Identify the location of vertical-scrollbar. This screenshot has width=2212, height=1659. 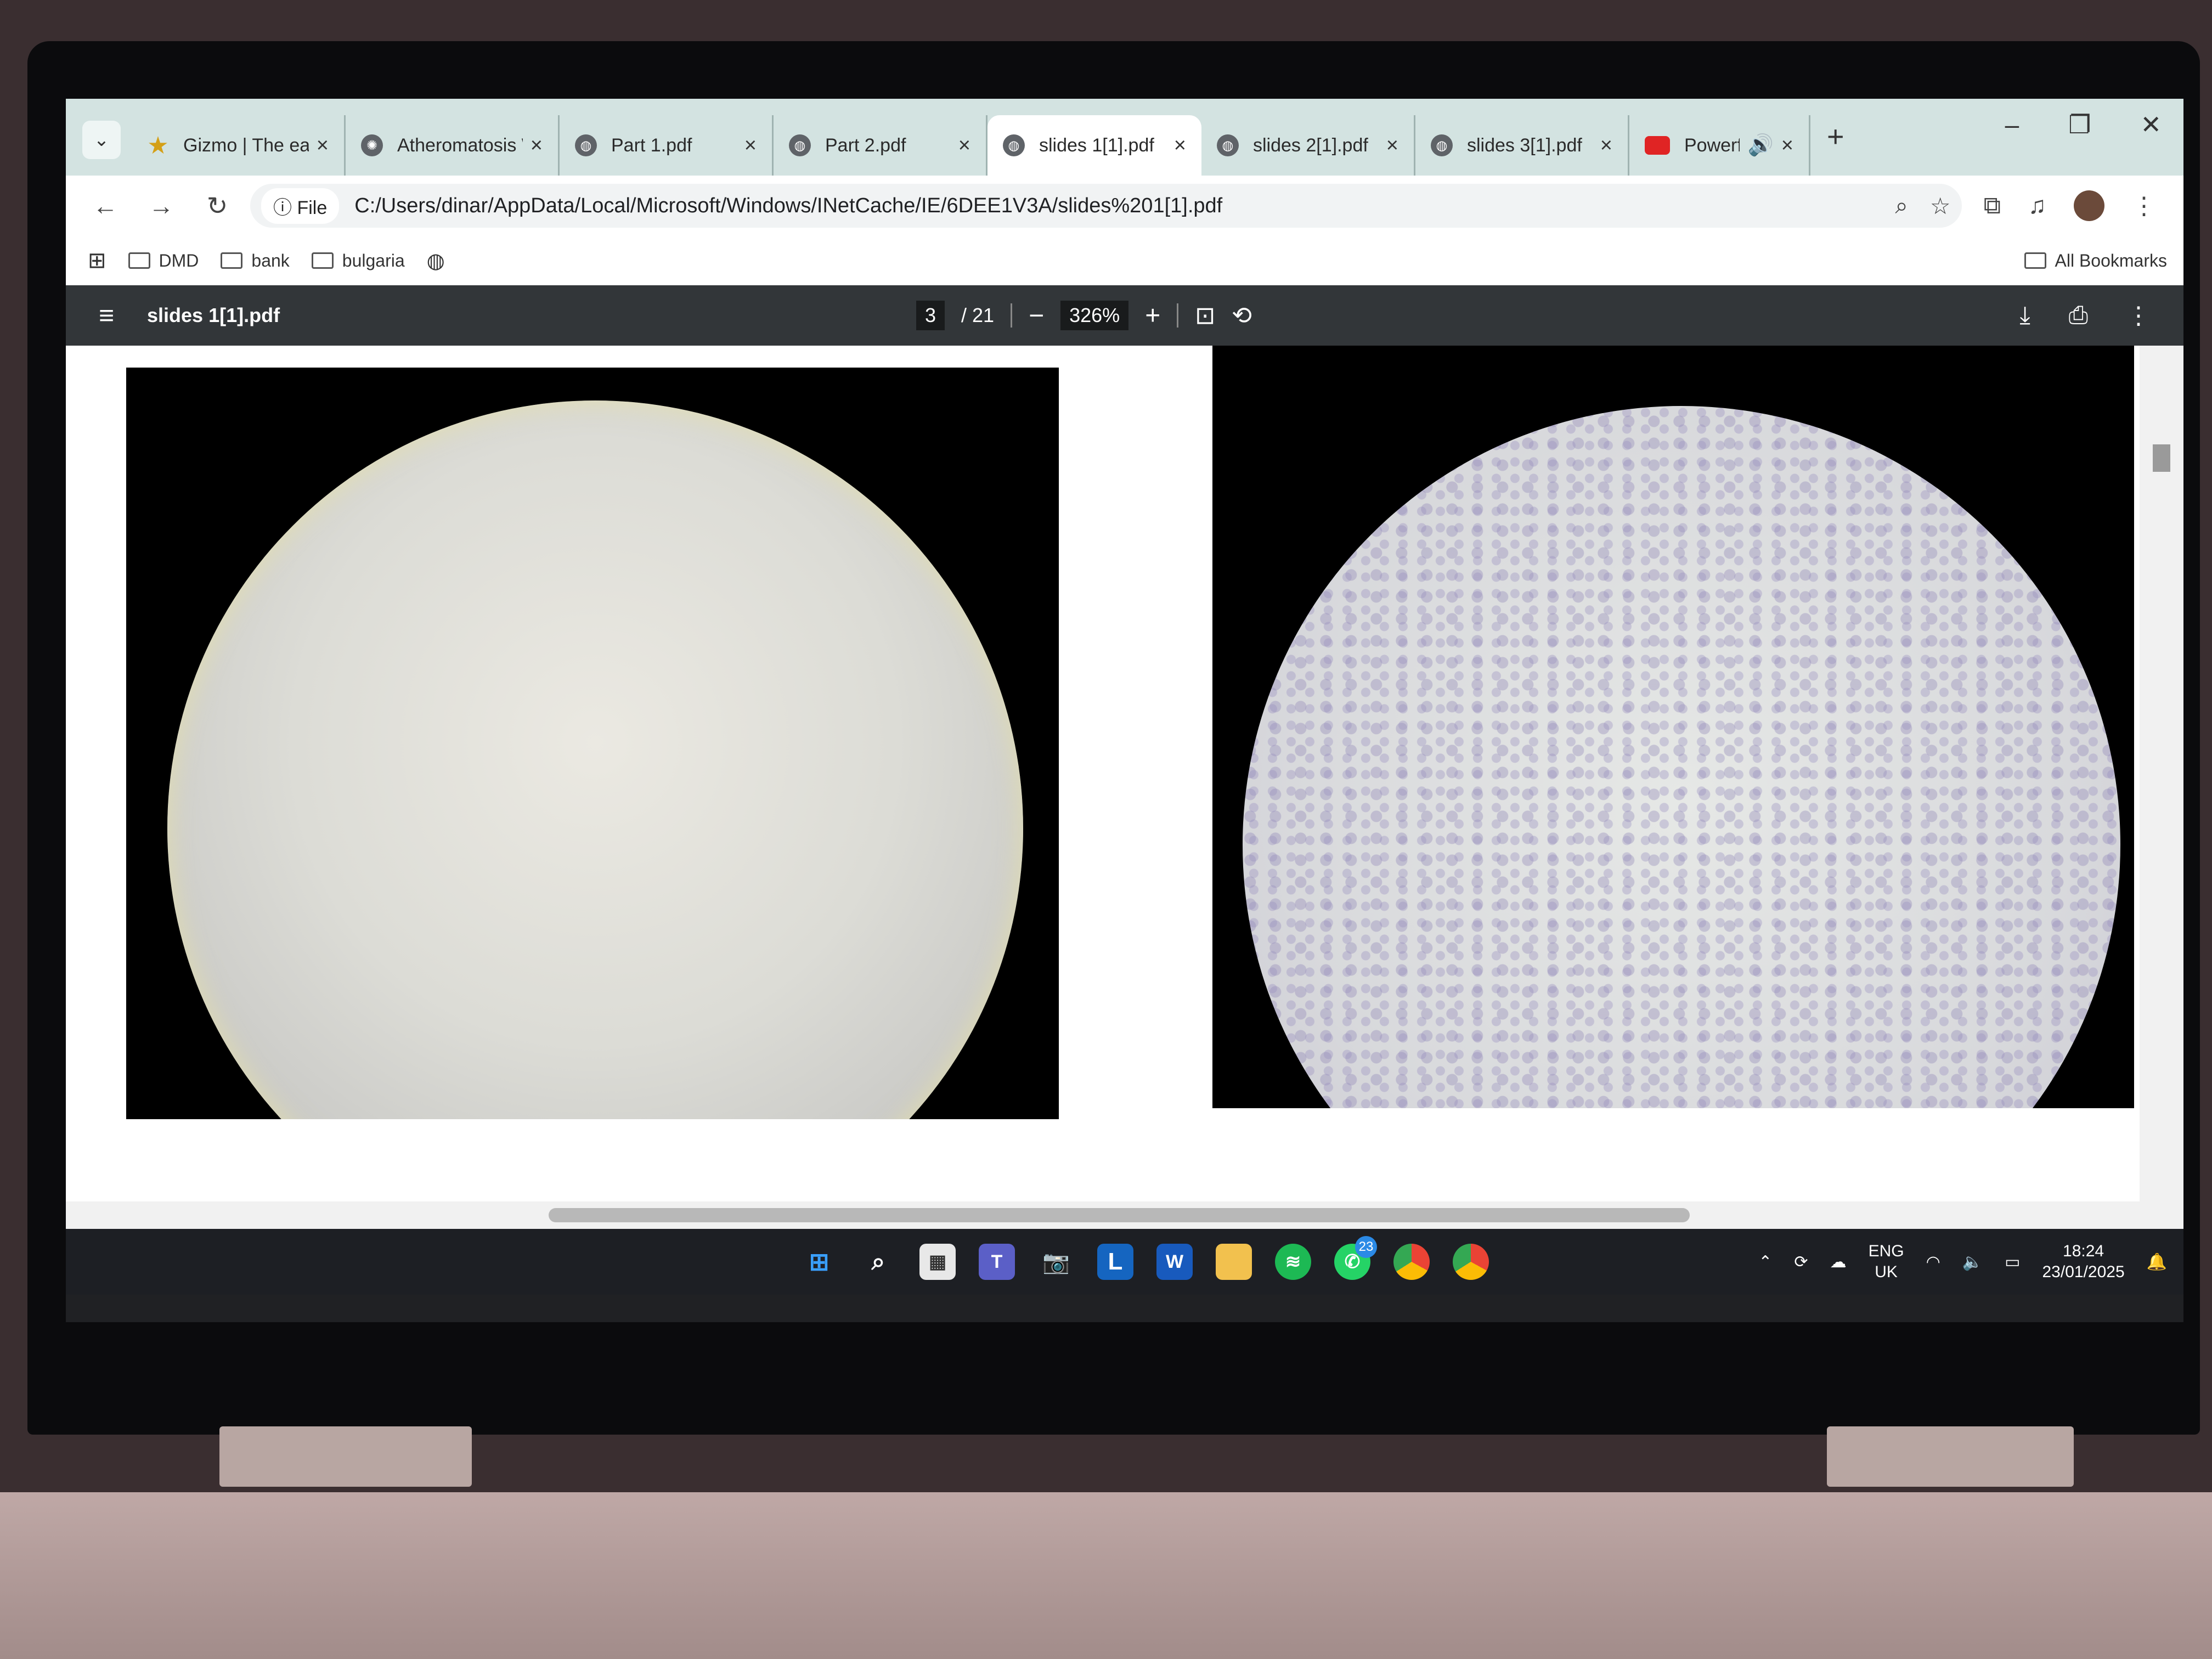
(2162, 773).